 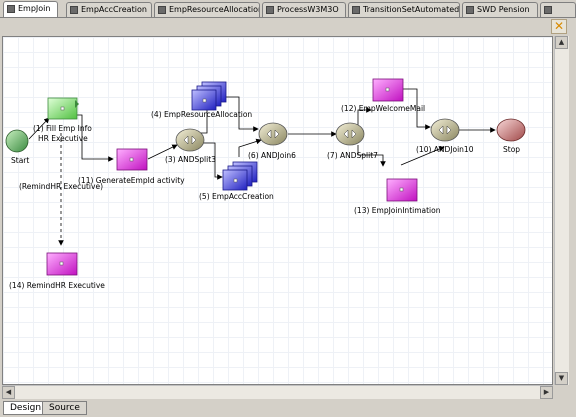 I want to click on view-tab-bar: Design Source, so click(x=288, y=408).